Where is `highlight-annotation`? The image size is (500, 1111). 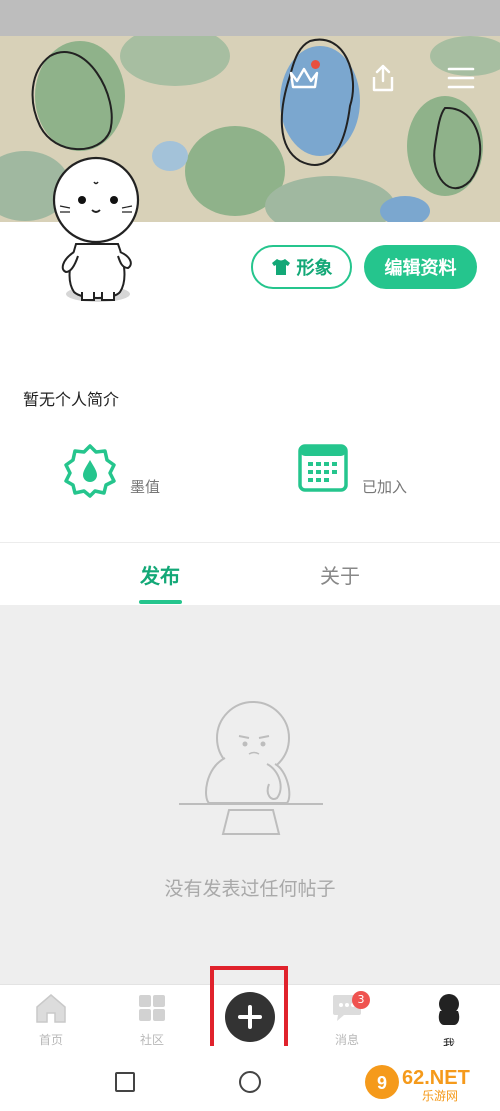
highlight-annotation is located at coordinates (249, 1012).